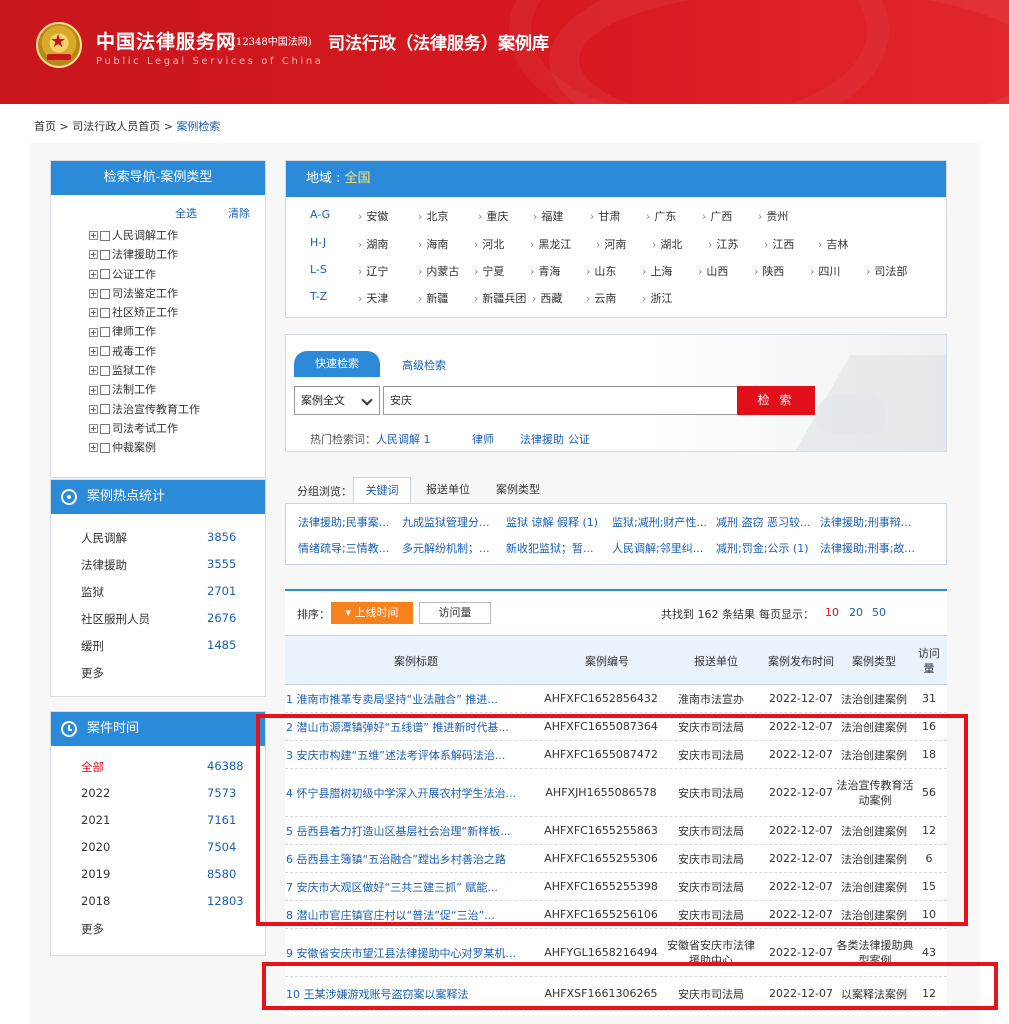 The width and height of the screenshot is (1009, 1024). What do you see at coordinates (776, 400) in the screenshot?
I see `search-button: 检 索` at bounding box center [776, 400].